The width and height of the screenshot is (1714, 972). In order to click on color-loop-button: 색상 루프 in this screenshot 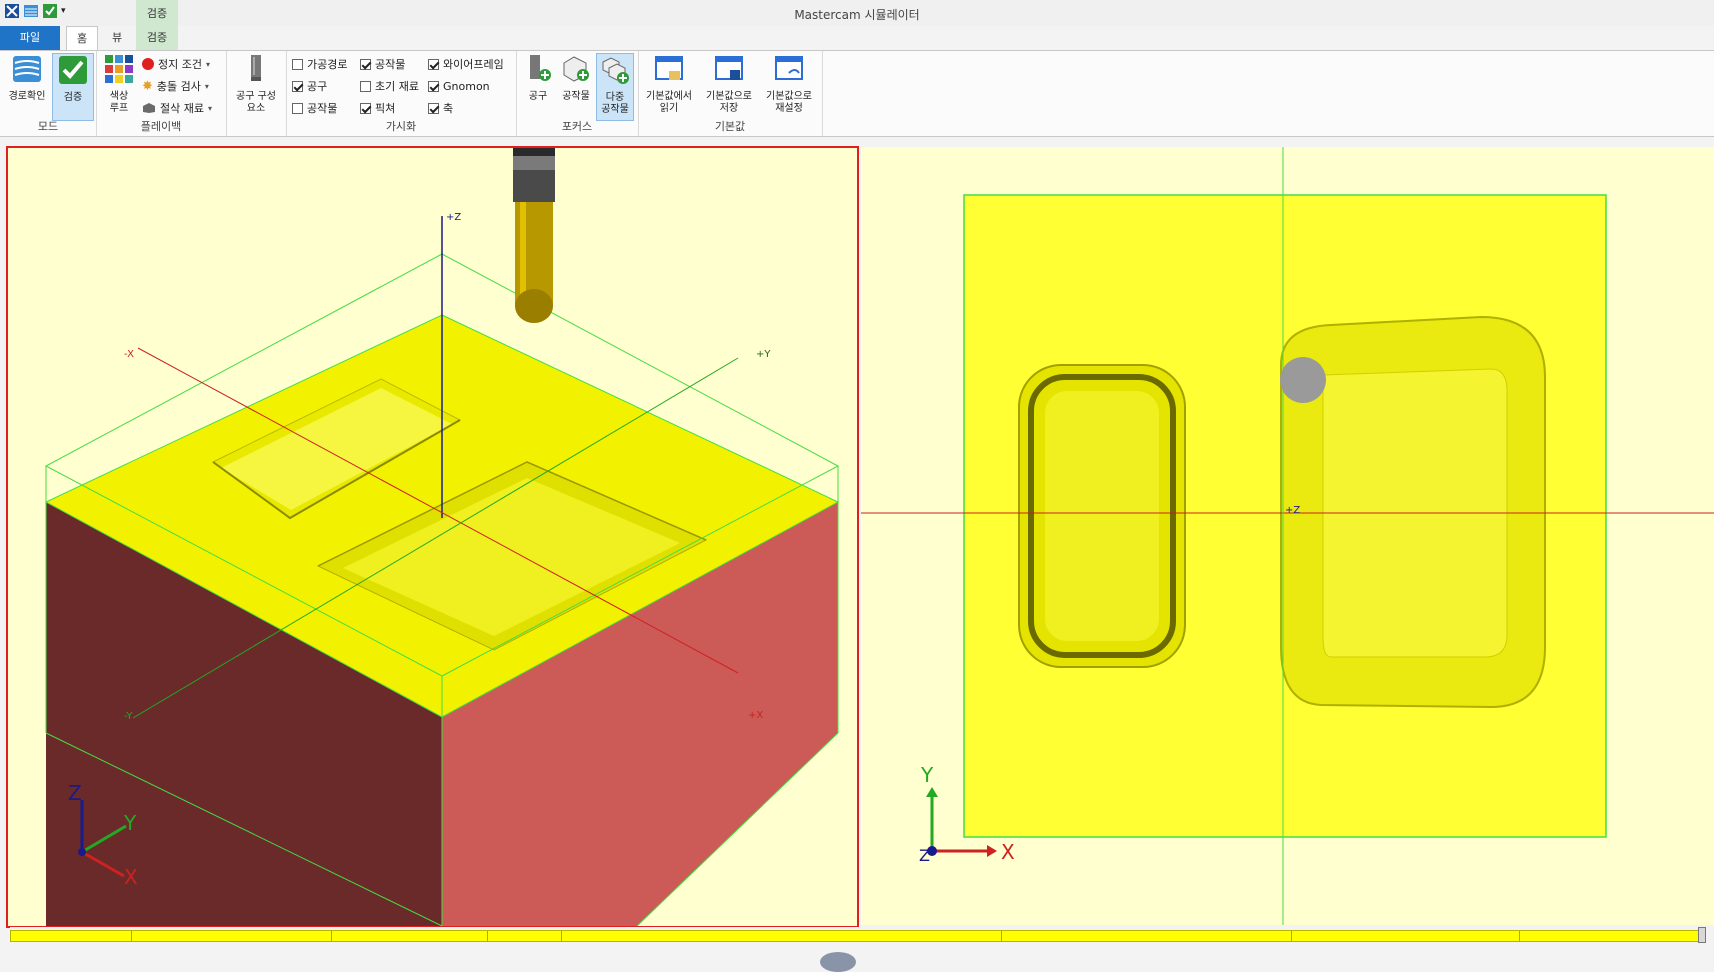, I will do `click(119, 84)`.